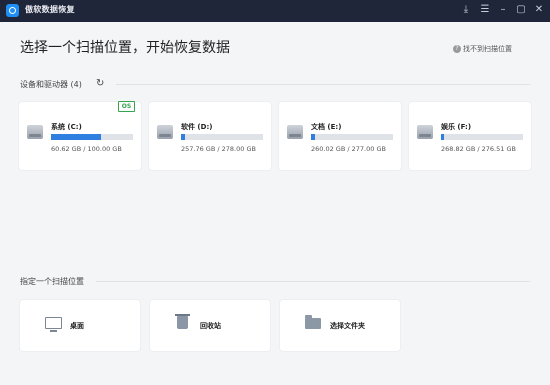 Image resolution: width=550 pixels, height=385 pixels. Describe the element at coordinates (326, 127) in the screenshot. I see `drive-name: 文档 (E:)` at that location.